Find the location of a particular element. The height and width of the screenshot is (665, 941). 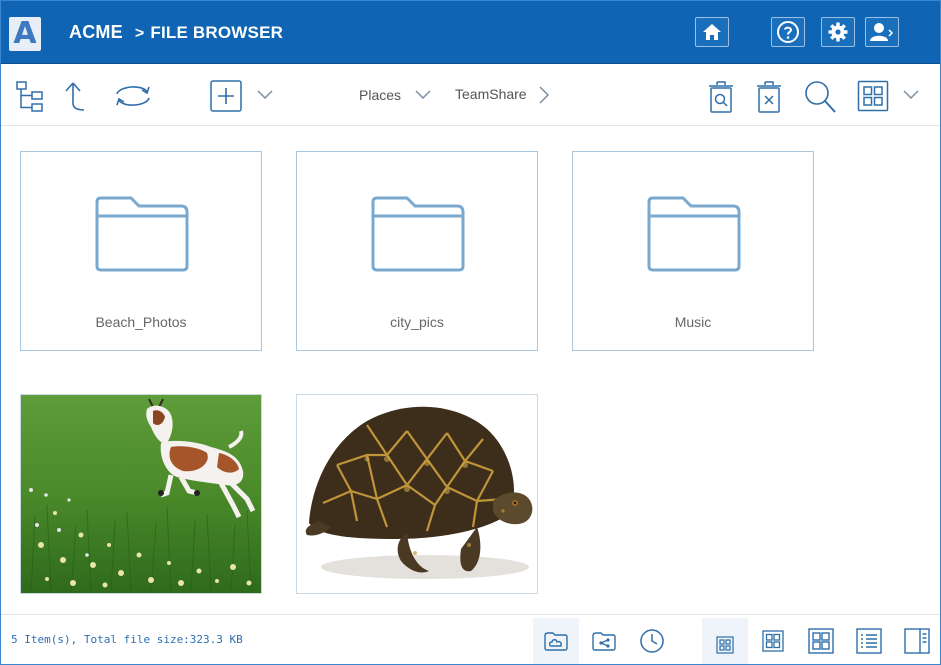

trash-icon is located at coordinates (769, 97).